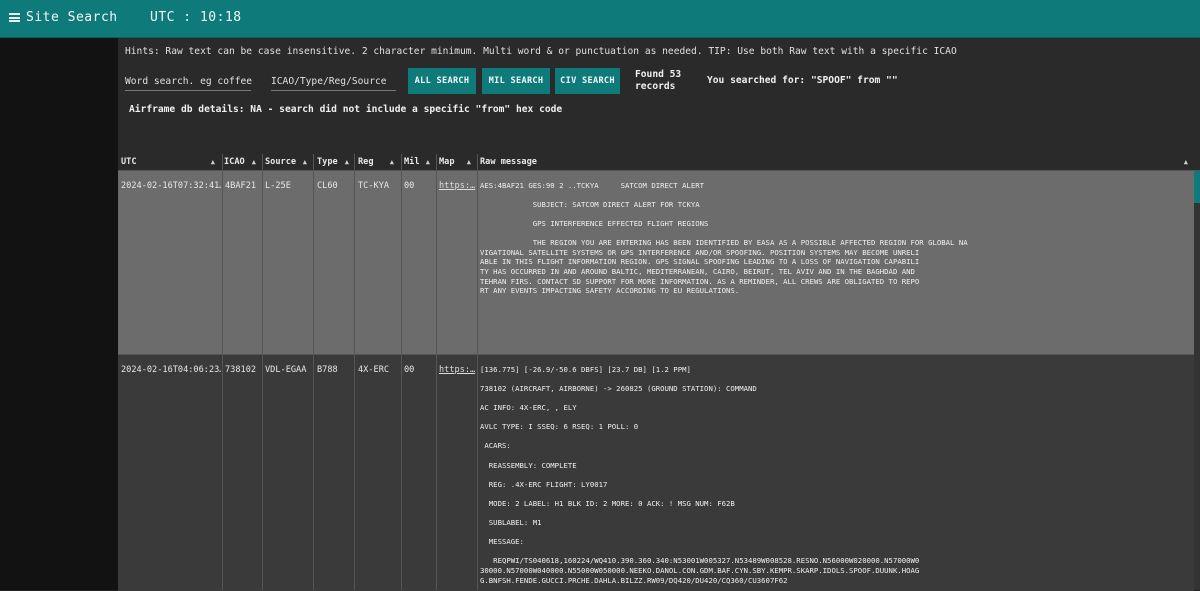  I want to click on cell-icao: 738102, so click(241, 370).